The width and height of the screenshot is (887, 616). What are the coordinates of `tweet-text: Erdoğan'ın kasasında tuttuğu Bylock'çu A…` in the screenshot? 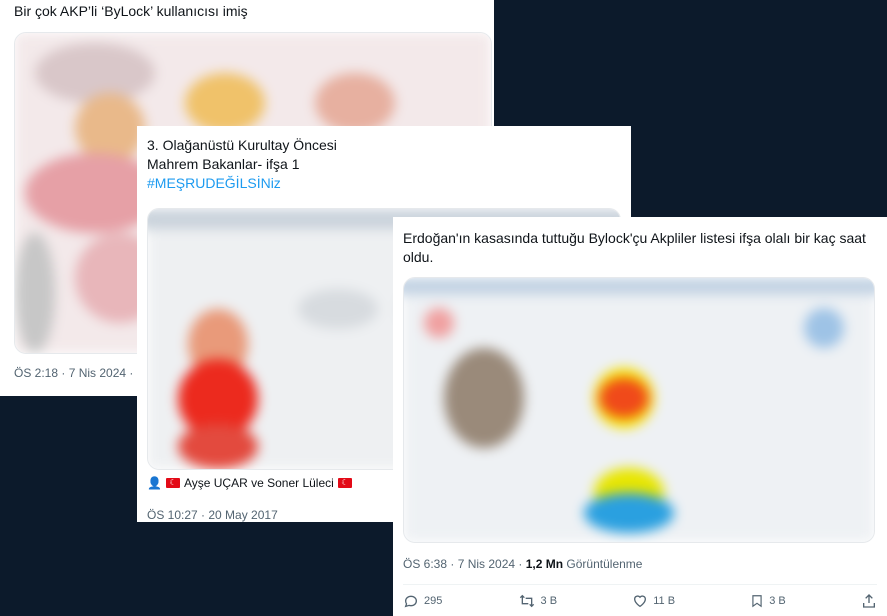 It's located at (634, 247).